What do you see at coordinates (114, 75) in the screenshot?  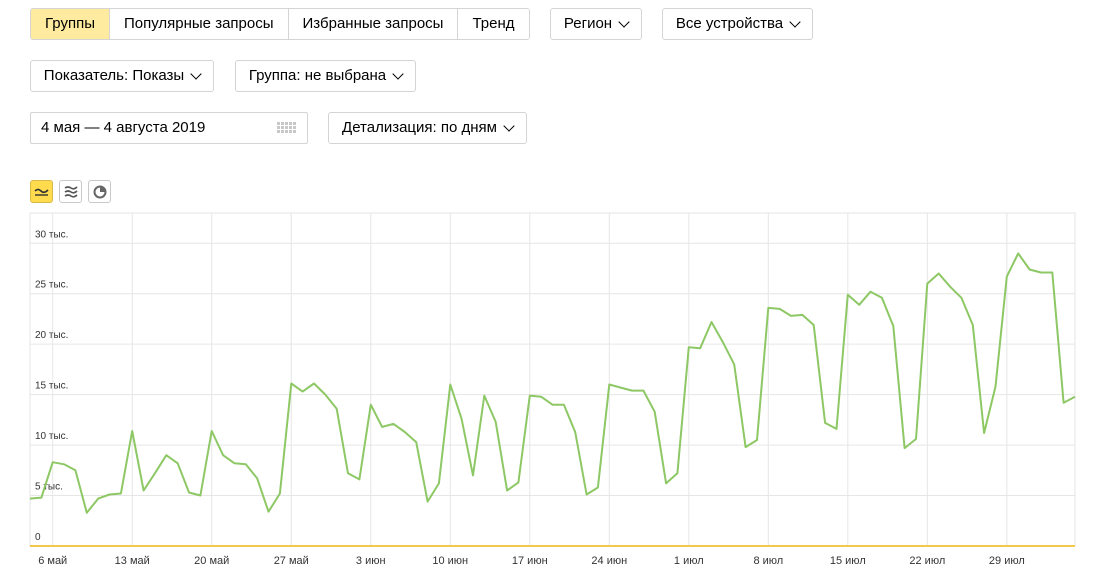 I see `metric-label: Показатель: Показы` at bounding box center [114, 75].